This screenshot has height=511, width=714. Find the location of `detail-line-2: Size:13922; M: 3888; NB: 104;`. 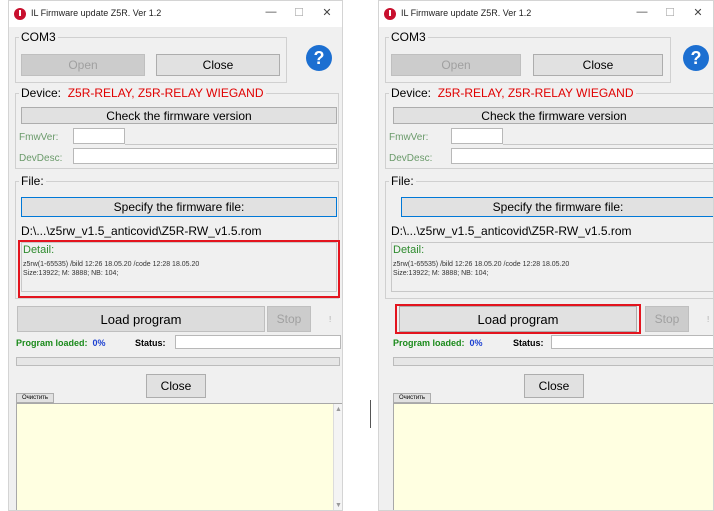

detail-line-2: Size:13922; M: 3888; NB: 104; is located at coordinates (441, 273).